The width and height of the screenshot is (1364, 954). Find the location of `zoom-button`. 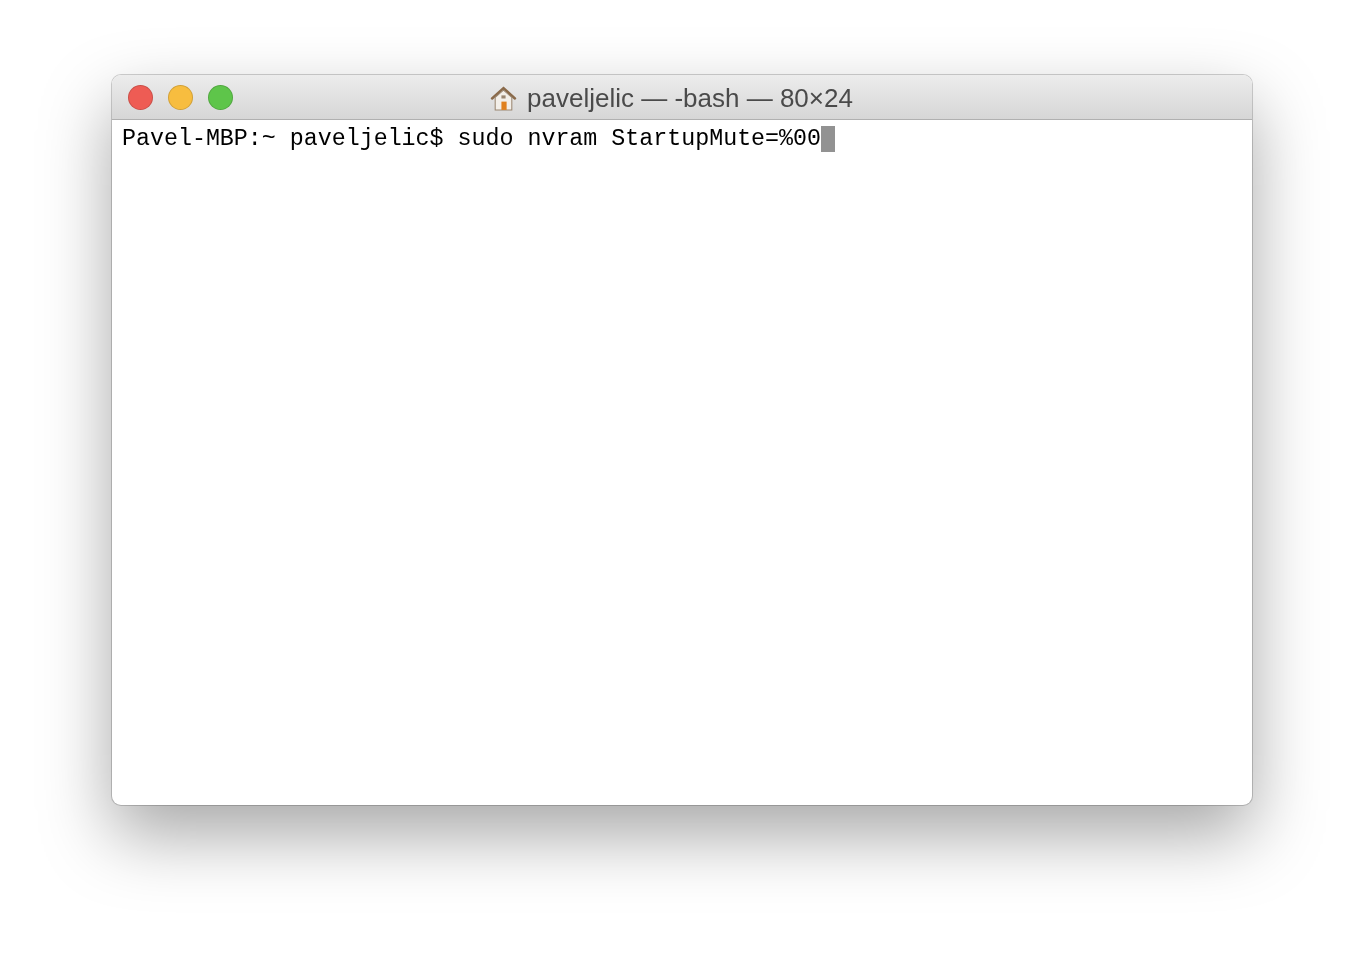

zoom-button is located at coordinates (220, 97).